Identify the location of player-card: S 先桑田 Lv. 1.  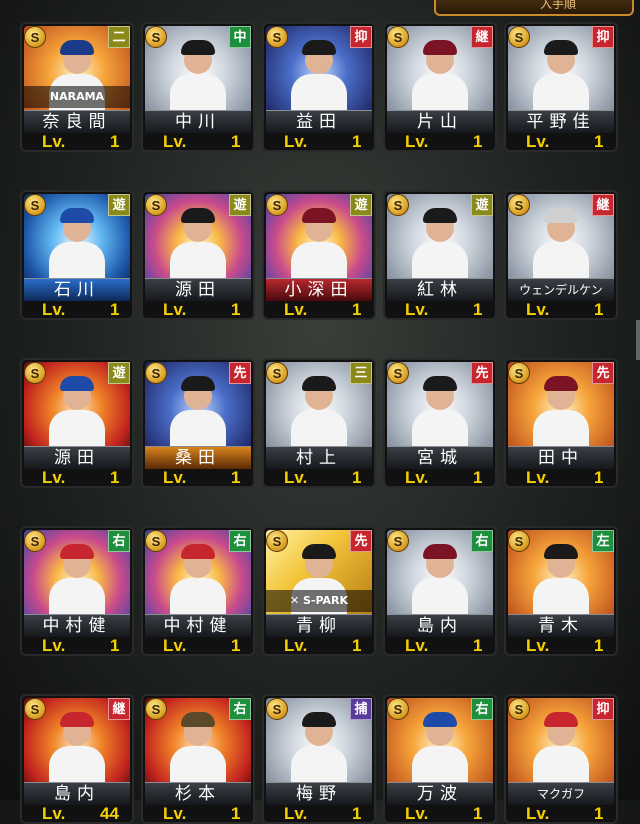
(198, 423).